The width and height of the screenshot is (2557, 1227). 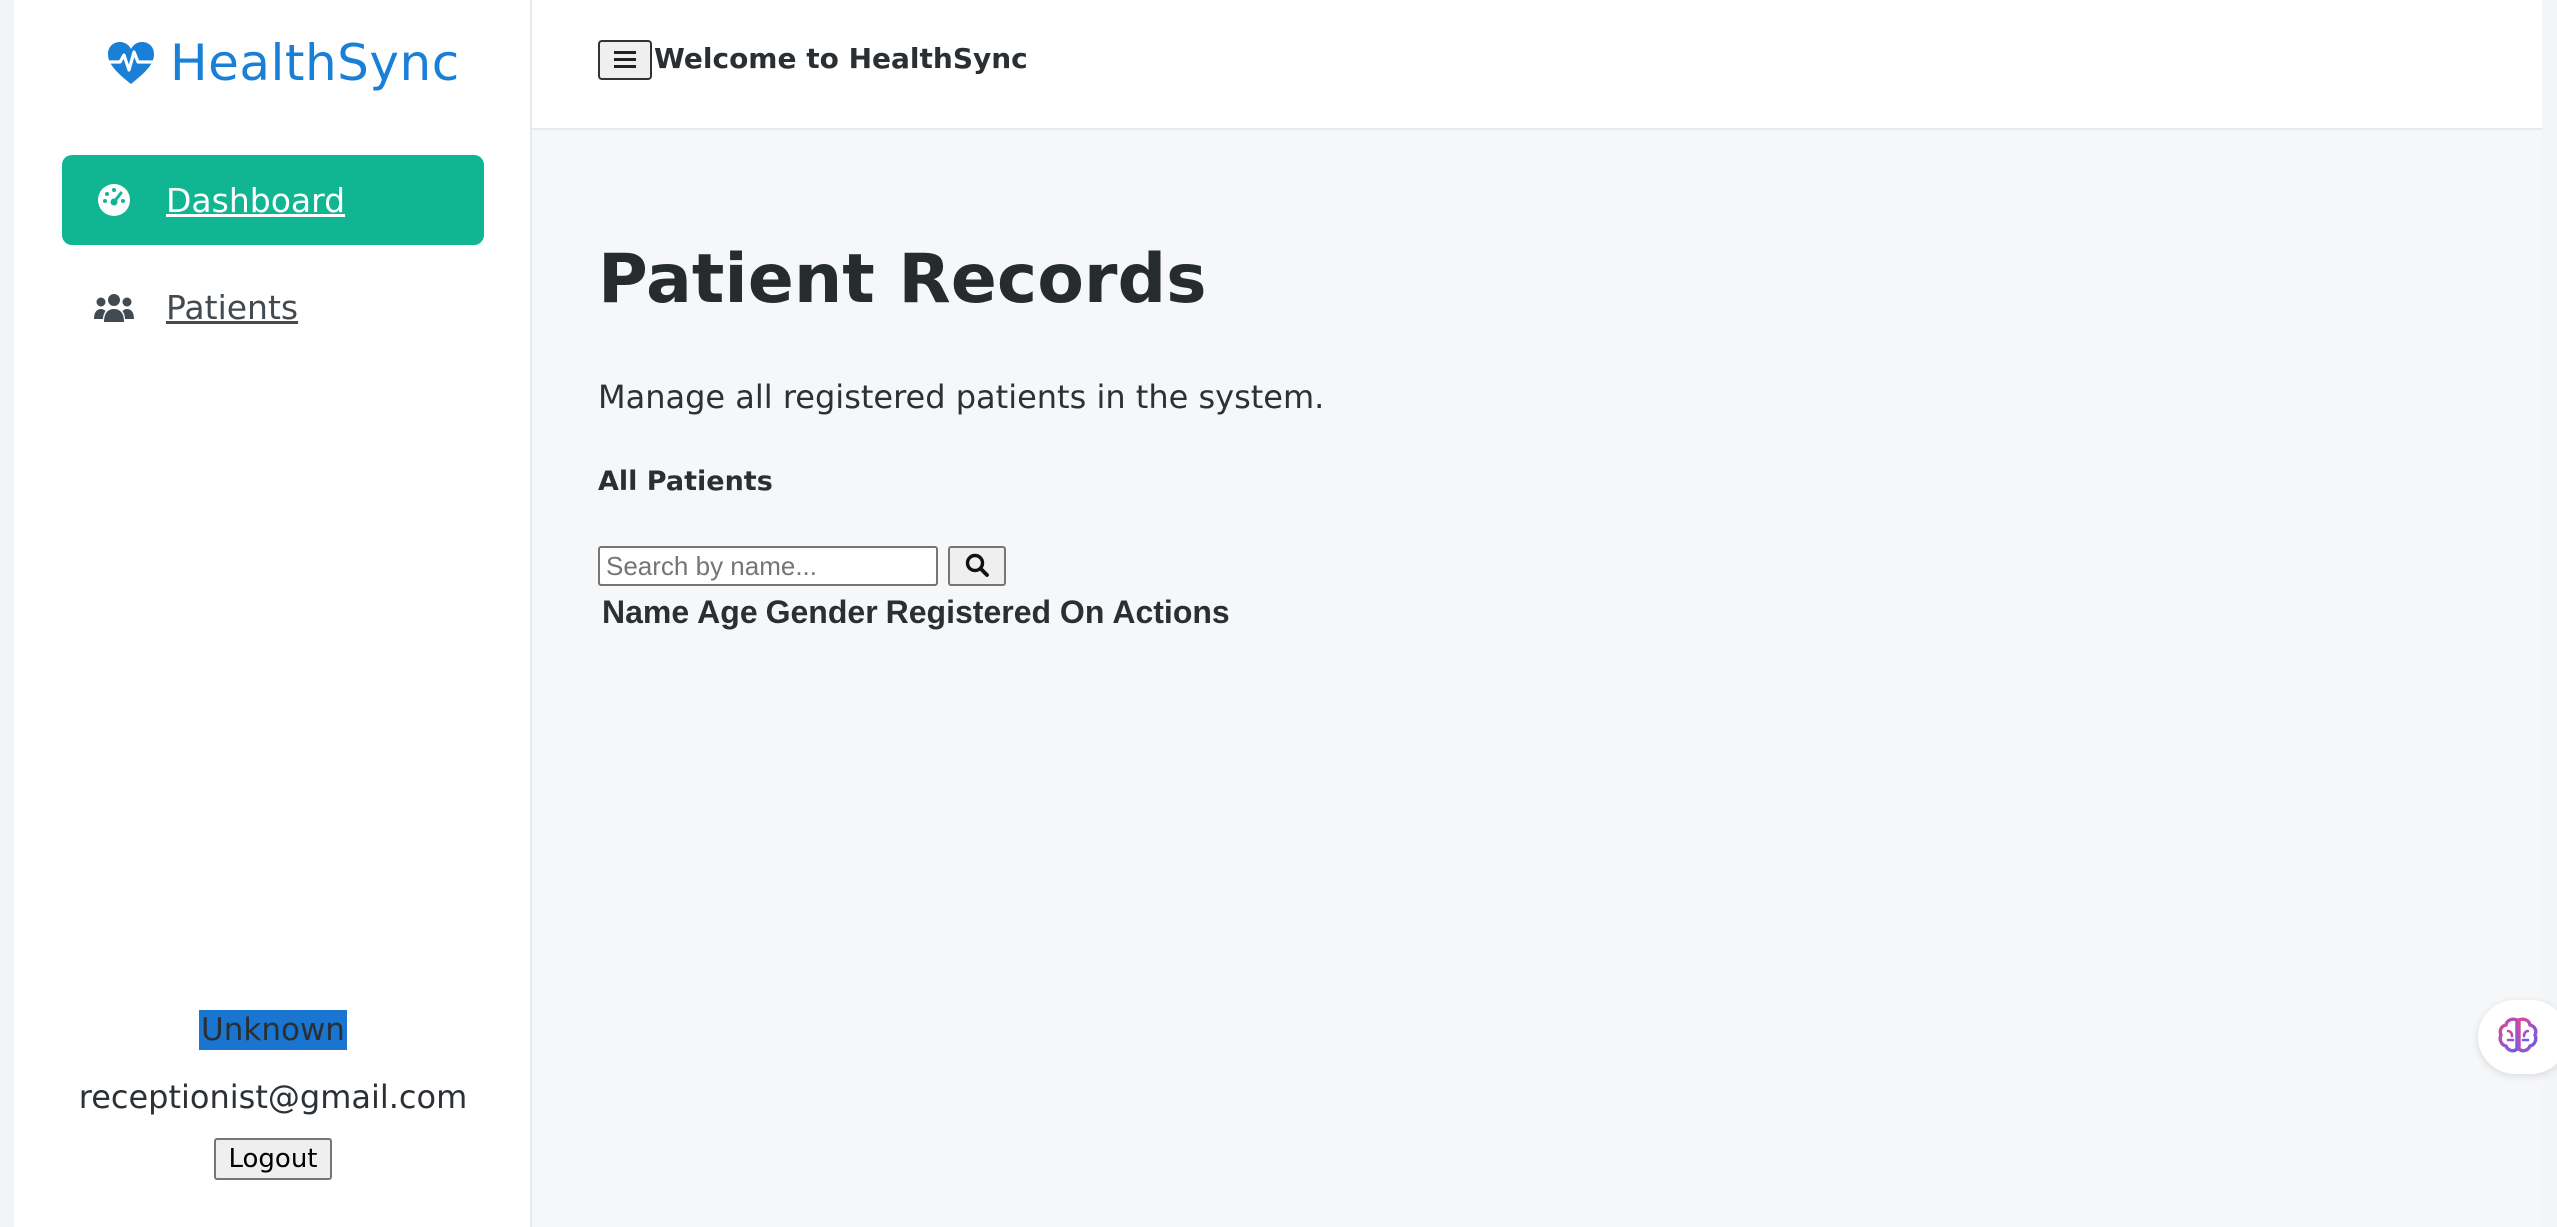 What do you see at coordinates (727, 612) in the screenshot?
I see `column-header-age: Age` at bounding box center [727, 612].